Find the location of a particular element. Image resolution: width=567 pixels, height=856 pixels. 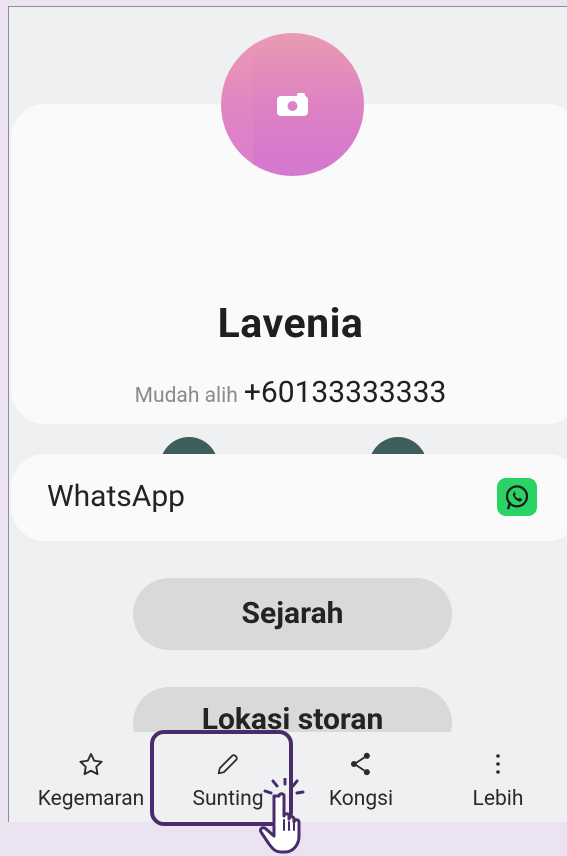

whatsapp-row: WhatsApp is located at coordinates (289, 497).